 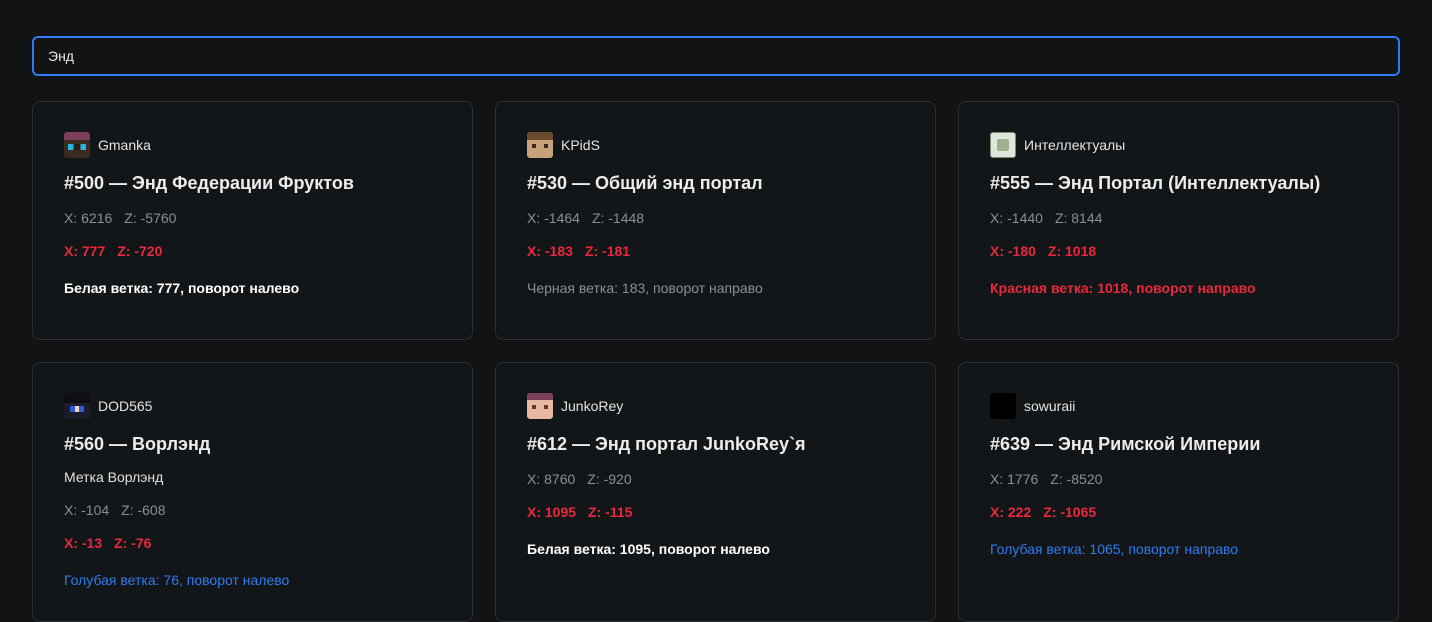 What do you see at coordinates (648, 549) in the screenshot?
I see `branch-info: Белая ветка: 1095, поворот налево` at bounding box center [648, 549].